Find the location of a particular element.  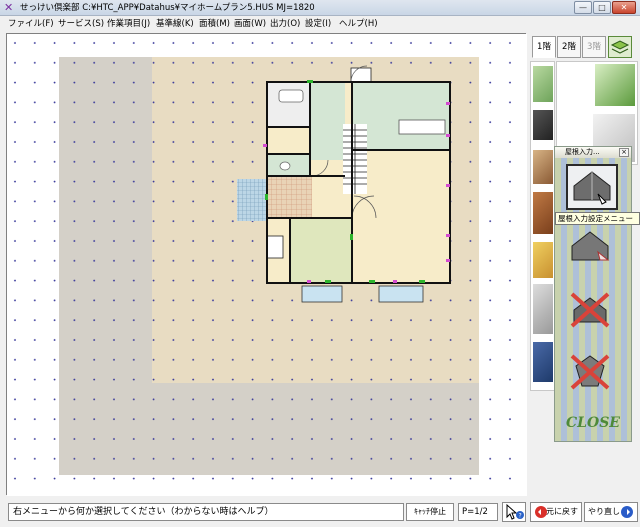

furniture-icon is located at coordinates (543, 362).